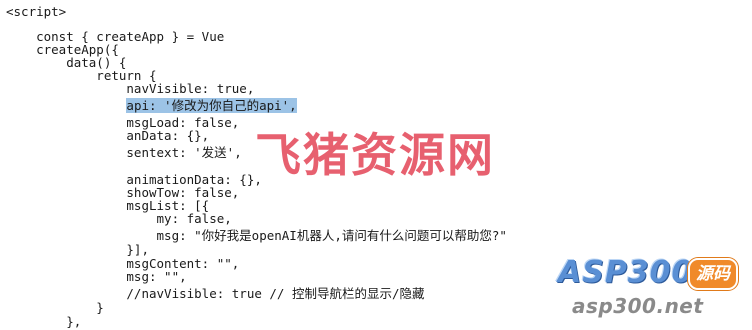 This screenshot has height=330, width=752. What do you see at coordinates (55, 307) in the screenshot?
I see `code-text: }` at bounding box center [55, 307].